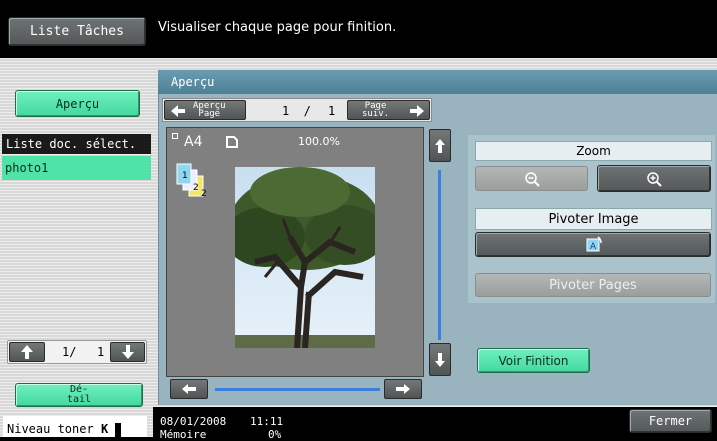 This screenshot has width=717, height=441. I want to click on sidebar-page-current: 1/, so click(69, 352).